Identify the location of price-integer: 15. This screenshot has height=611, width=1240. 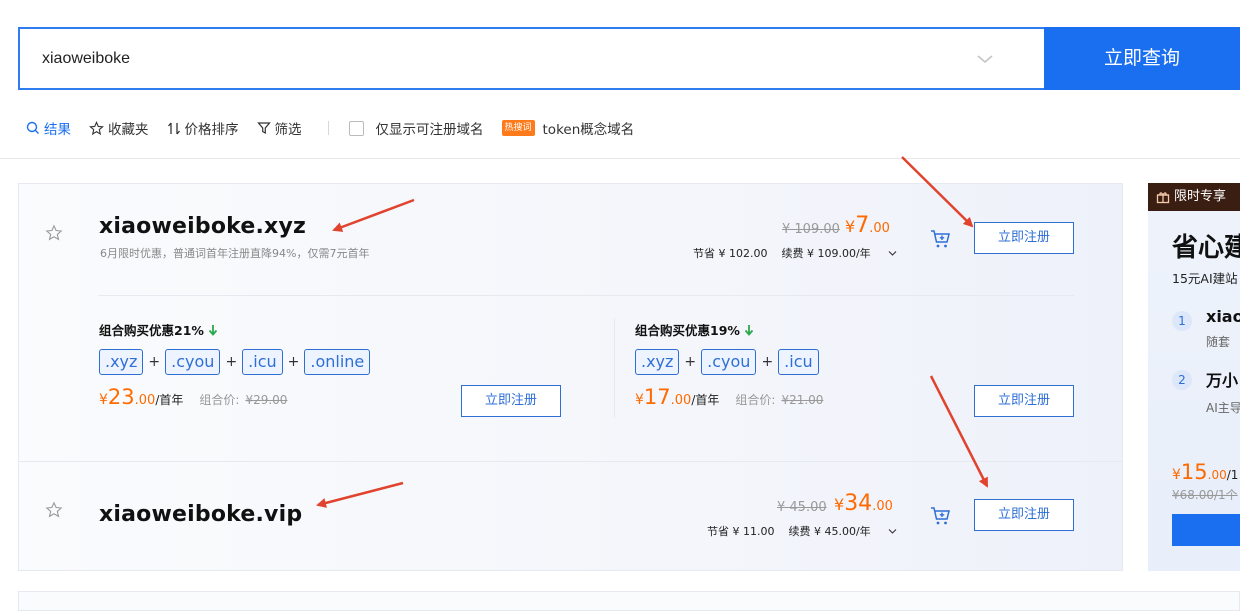
(1194, 472).